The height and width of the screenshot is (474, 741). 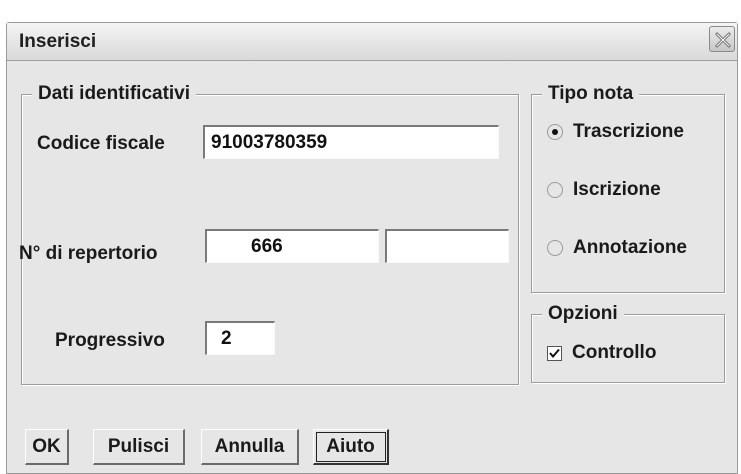 I want to click on tipo-nota-legend: Tipo nota, so click(x=591, y=94).